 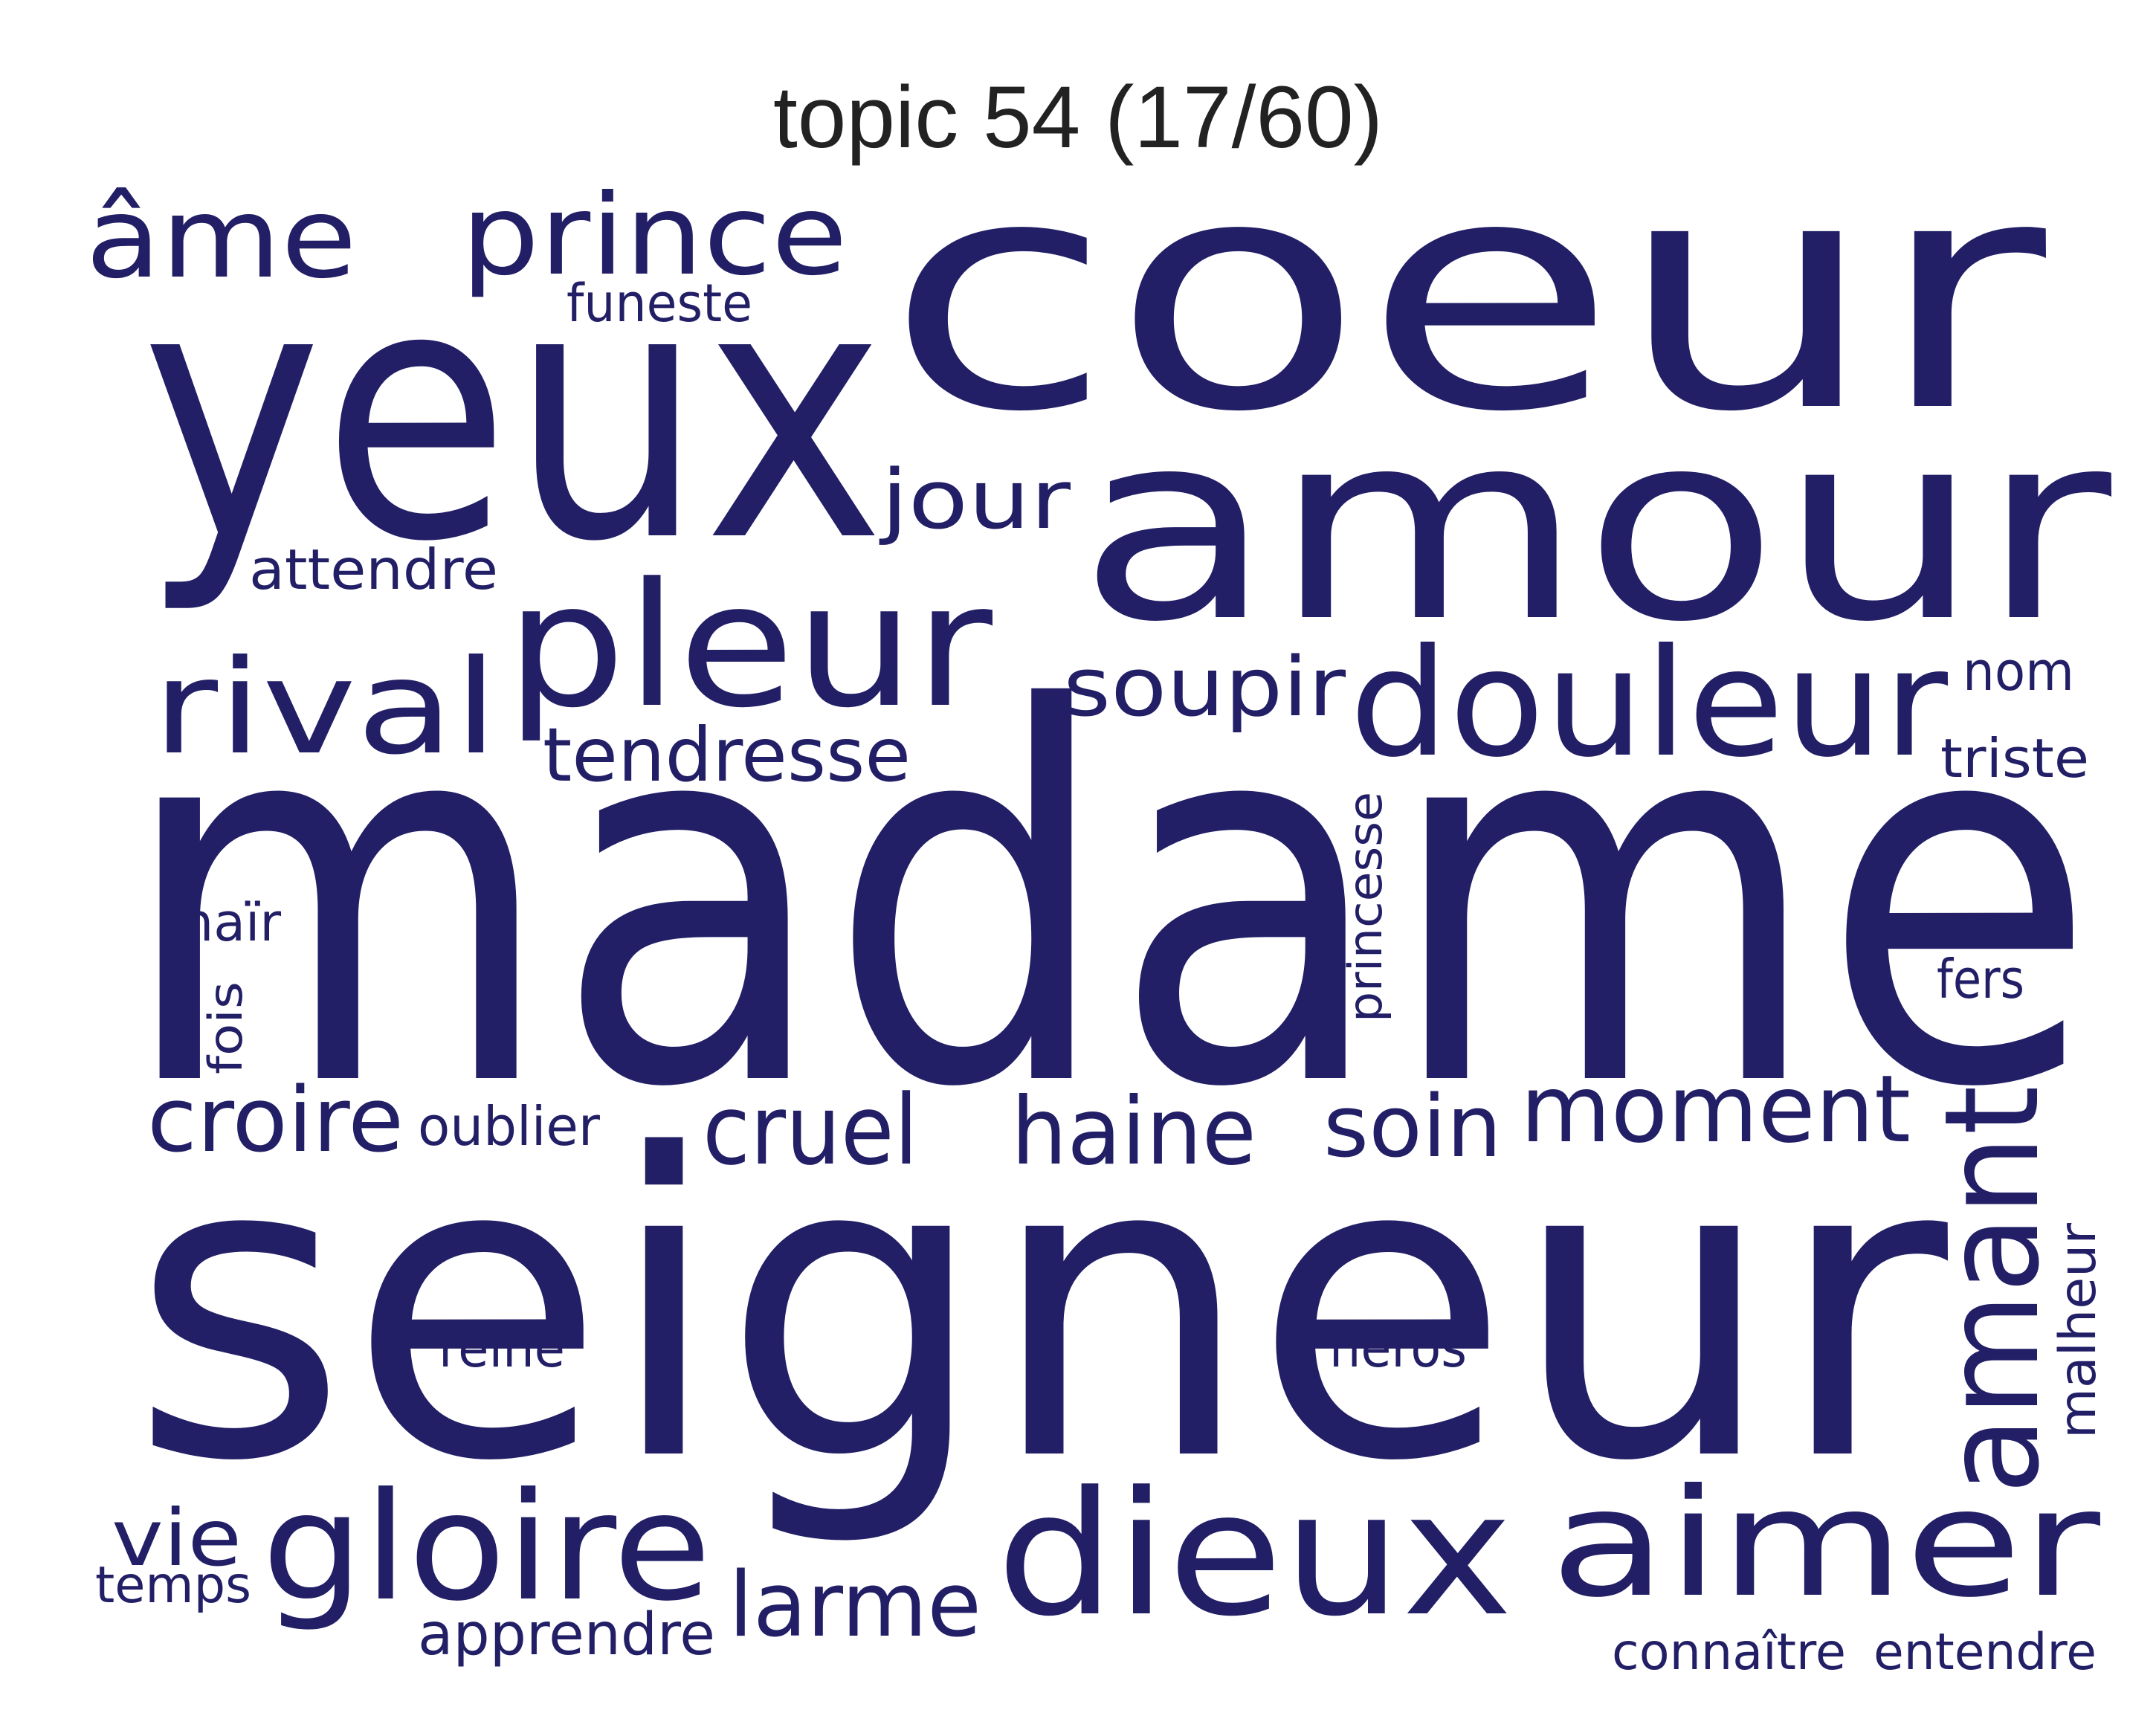 What do you see at coordinates (975, 500) in the screenshot?
I see `word-jour: jour` at bounding box center [975, 500].